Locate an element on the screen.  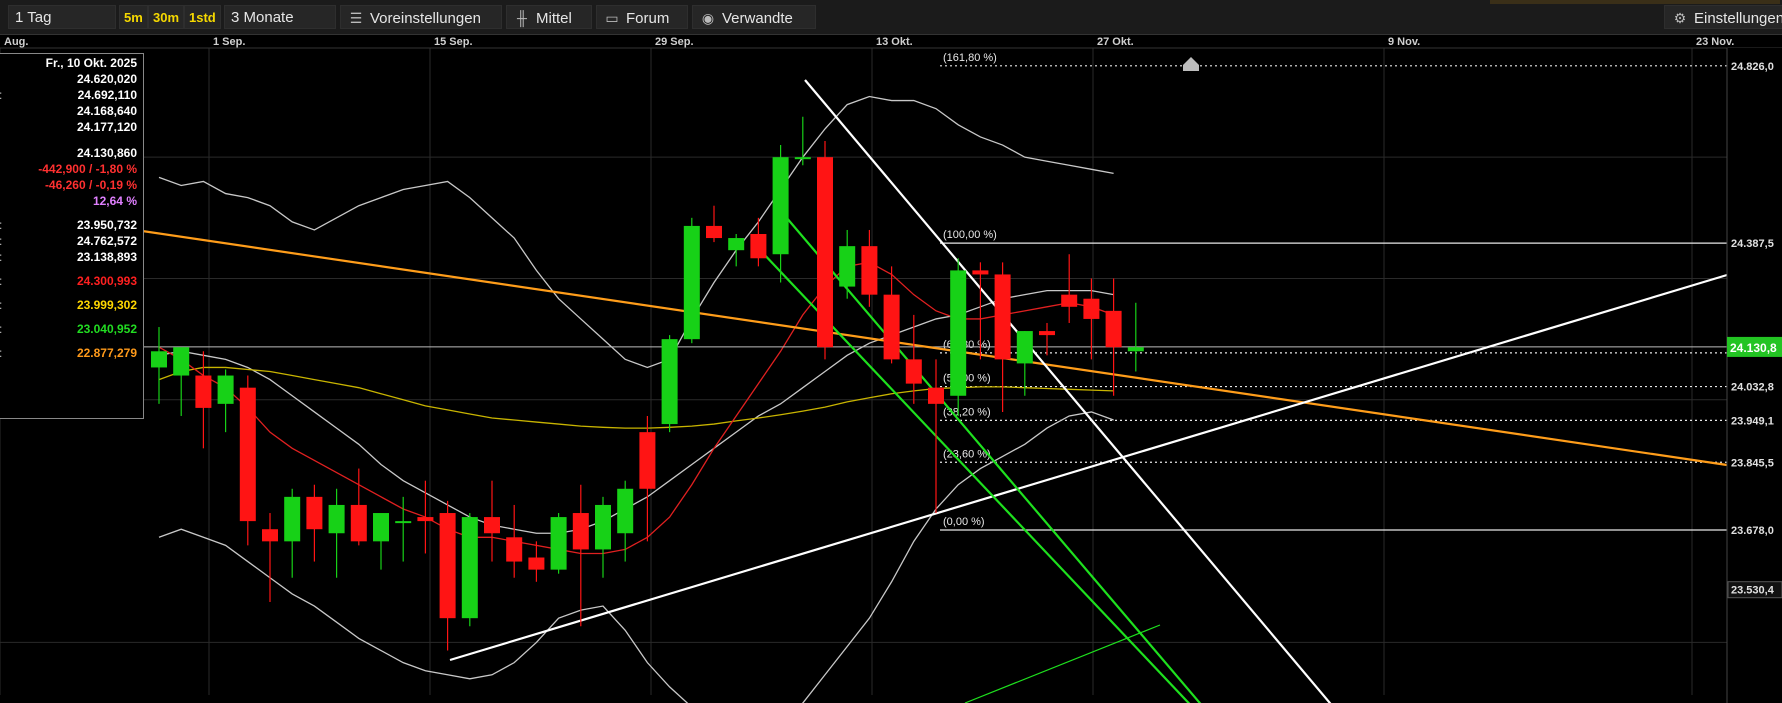
info-row-value: 24.177,120 is located at coordinates (106, 127).